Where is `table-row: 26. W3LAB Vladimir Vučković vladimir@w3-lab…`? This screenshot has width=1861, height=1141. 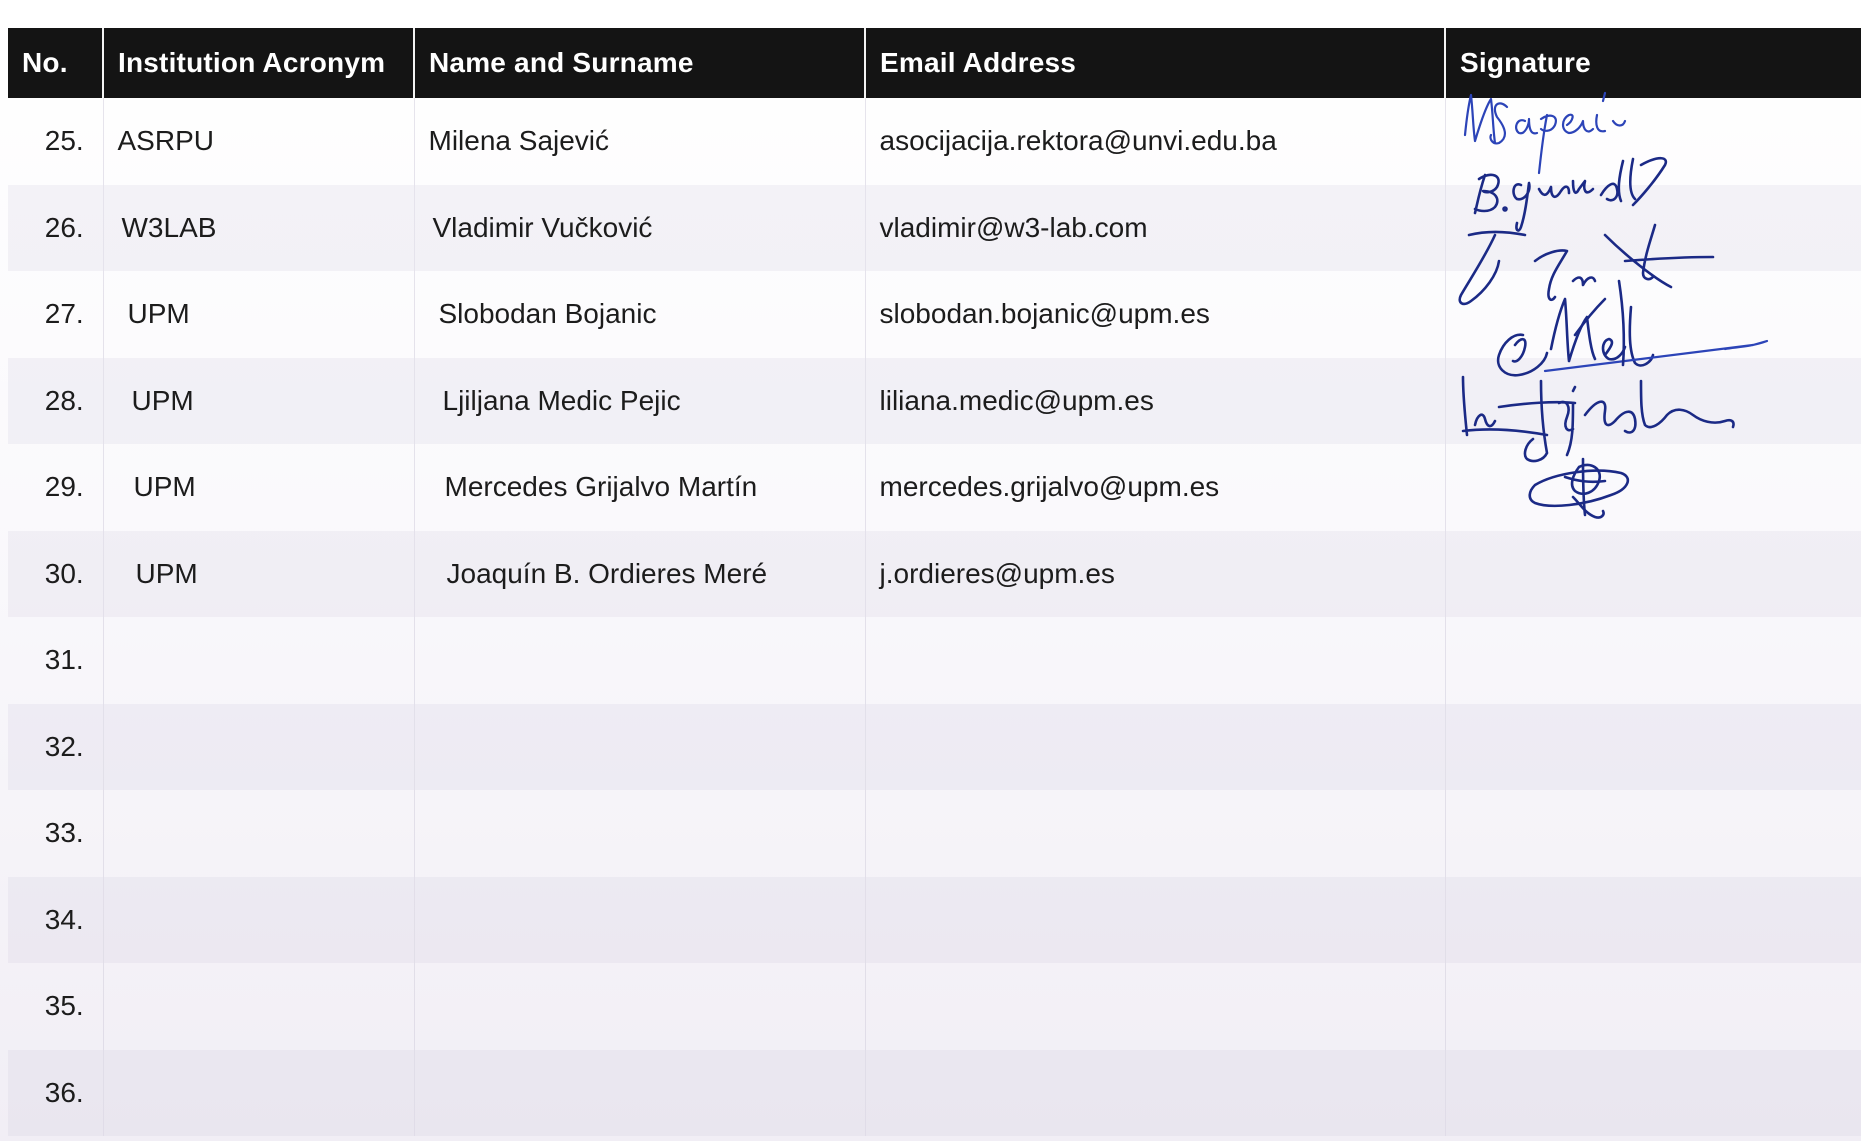
table-row: 26. W3LAB Vladimir Vučković vladimir@w3-lab… is located at coordinates (934, 227).